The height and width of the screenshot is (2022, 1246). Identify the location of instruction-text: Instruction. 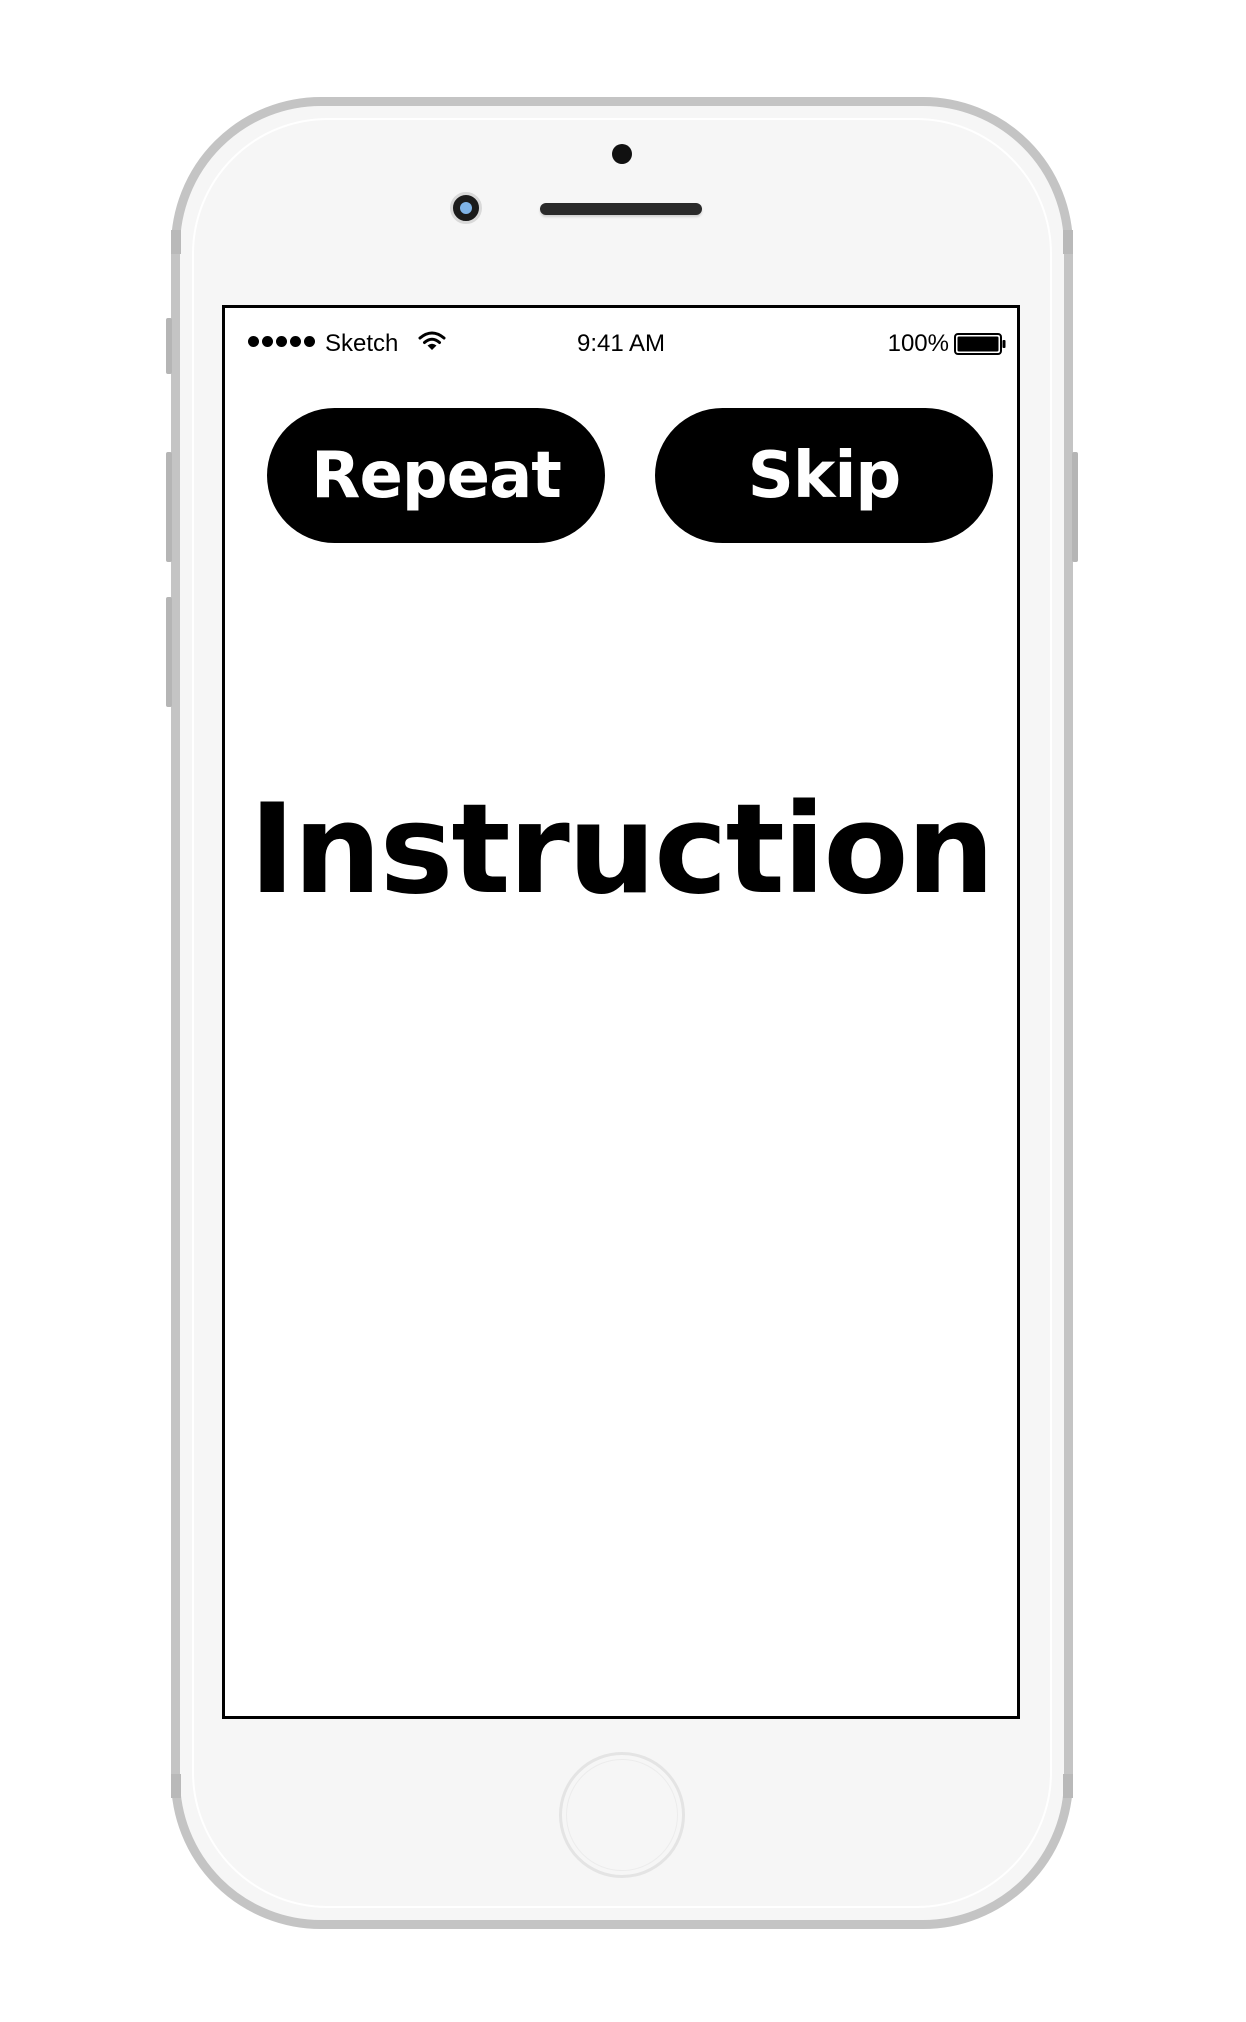
(622, 850).